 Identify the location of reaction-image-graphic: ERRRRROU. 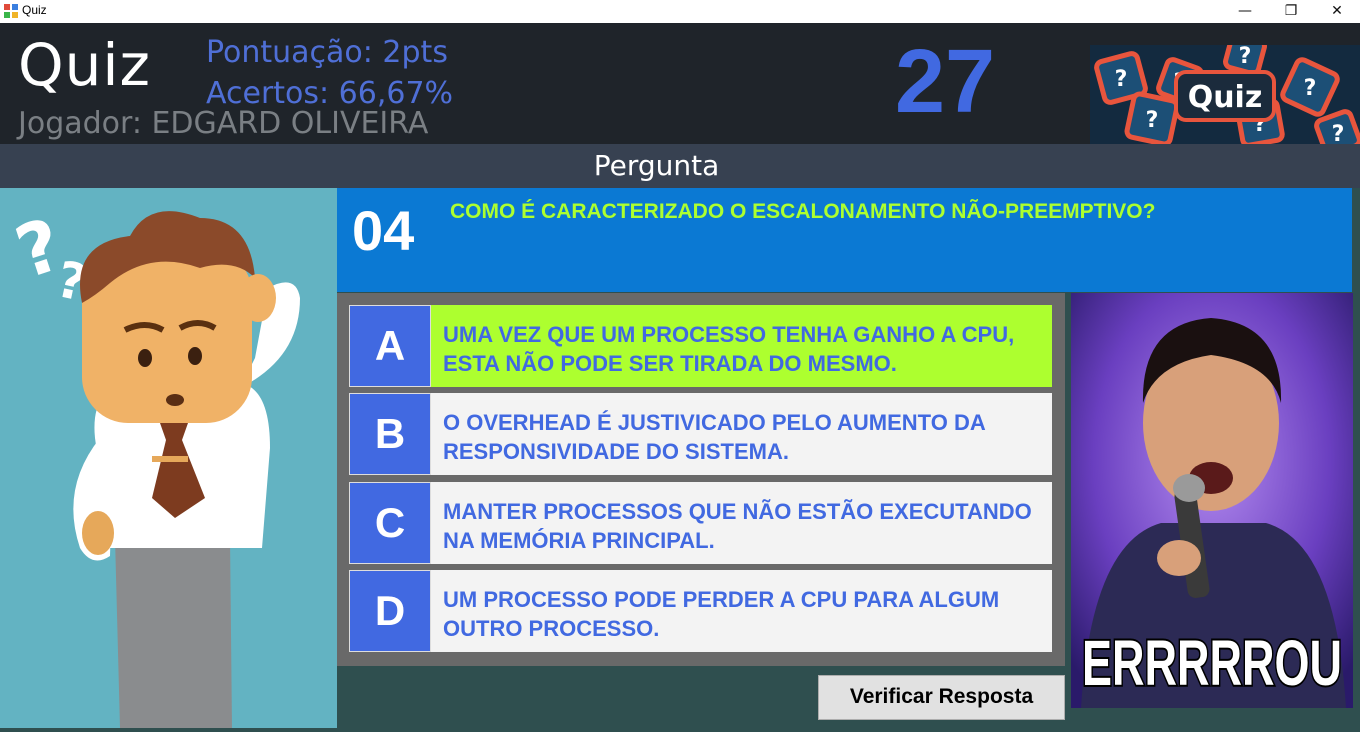
(1212, 500).